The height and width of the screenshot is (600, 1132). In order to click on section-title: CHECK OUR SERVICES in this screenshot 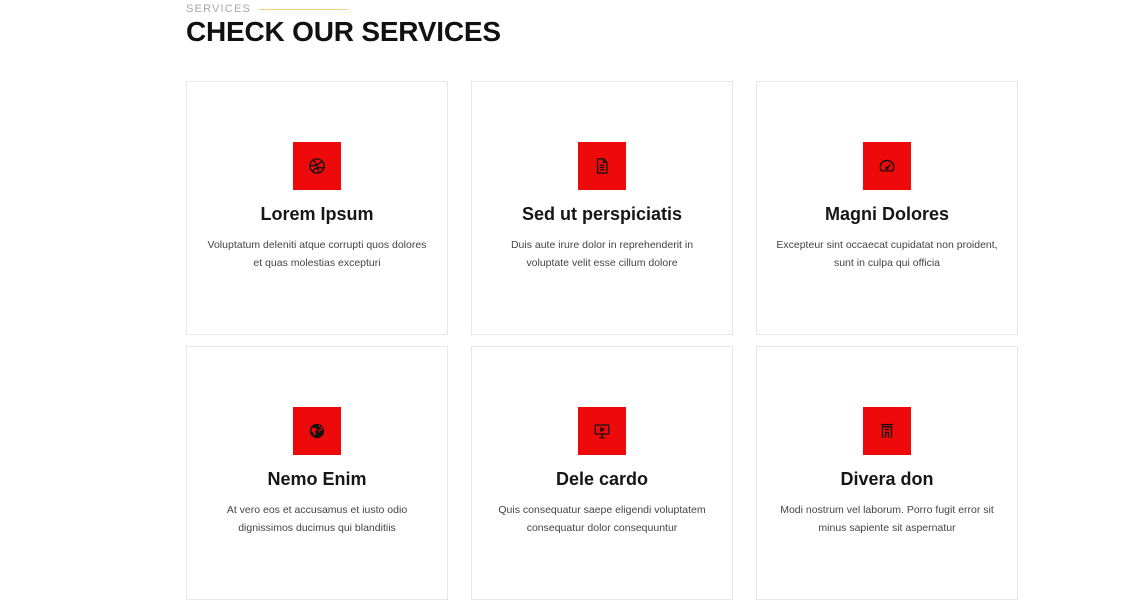, I will do `click(343, 31)`.